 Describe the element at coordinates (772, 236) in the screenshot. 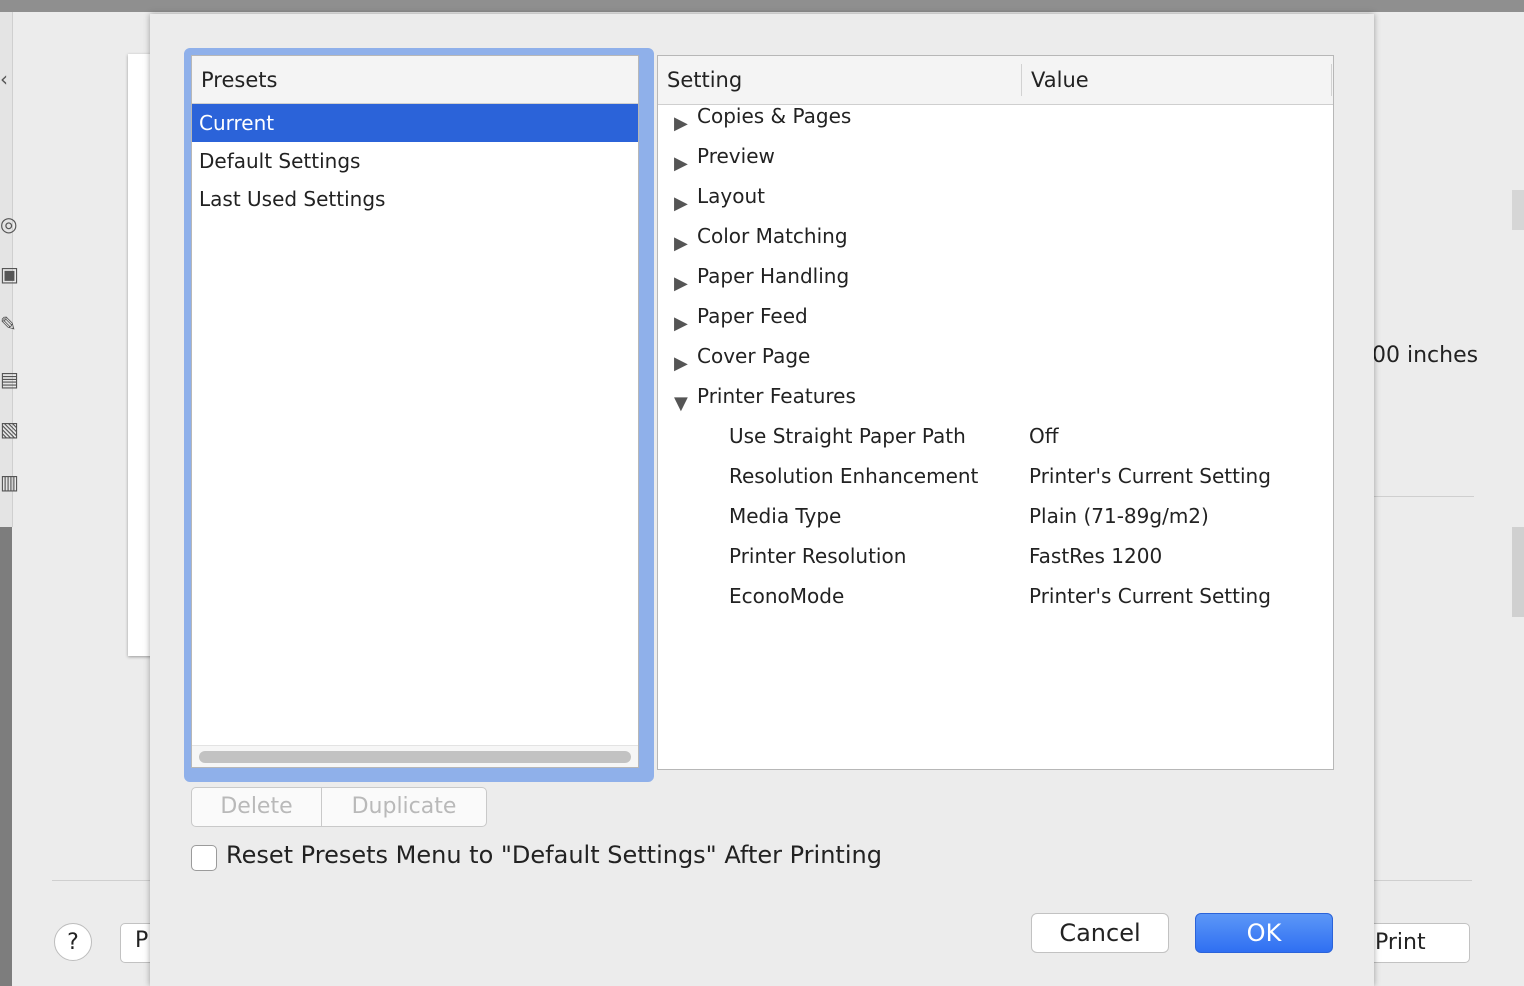

I see `section-label: Color Matching` at that location.